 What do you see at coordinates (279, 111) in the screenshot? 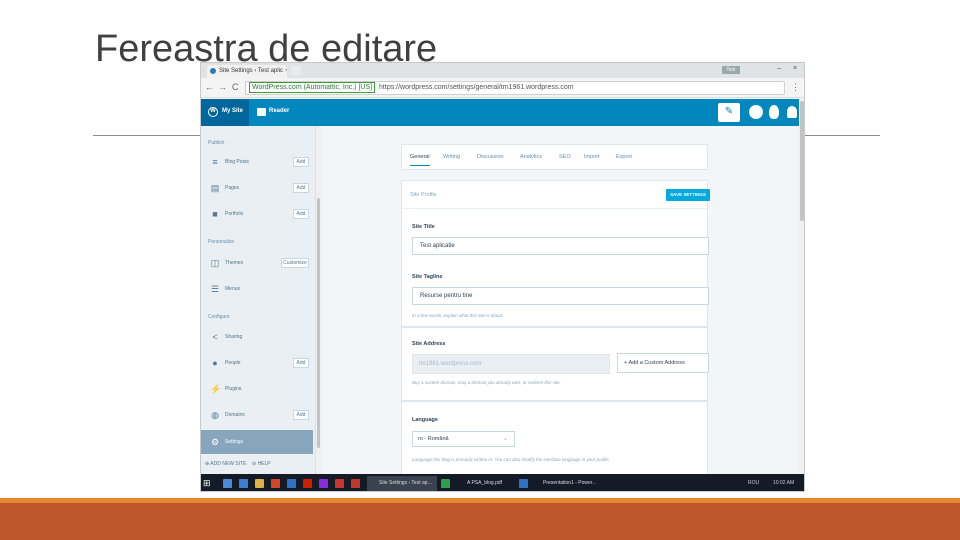
I see `reader-link: Reader` at bounding box center [279, 111].